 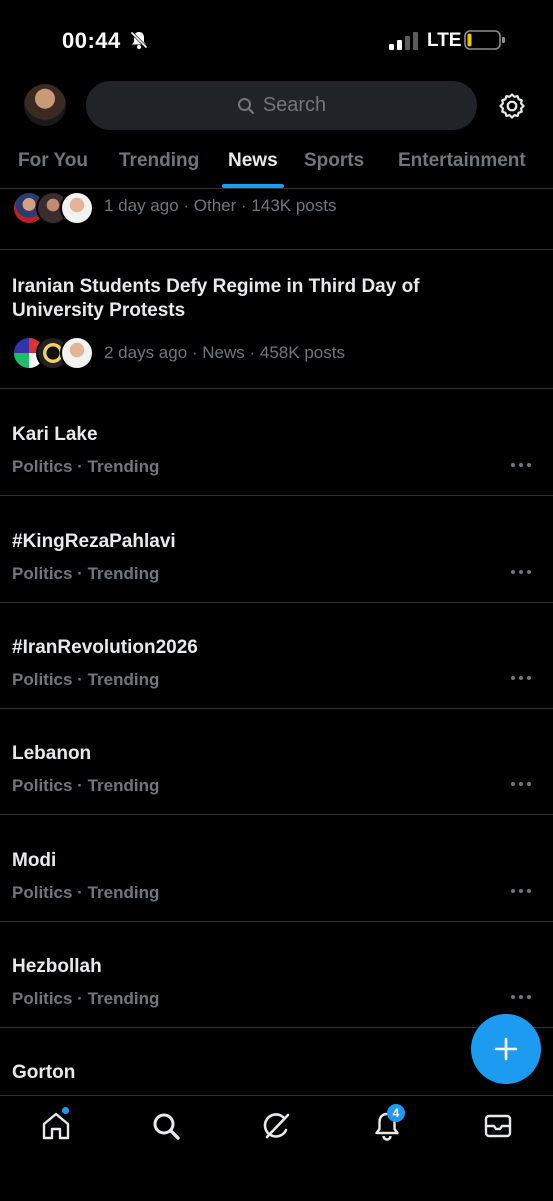 What do you see at coordinates (57, 966) in the screenshot?
I see `trend-name: Hezbollah` at bounding box center [57, 966].